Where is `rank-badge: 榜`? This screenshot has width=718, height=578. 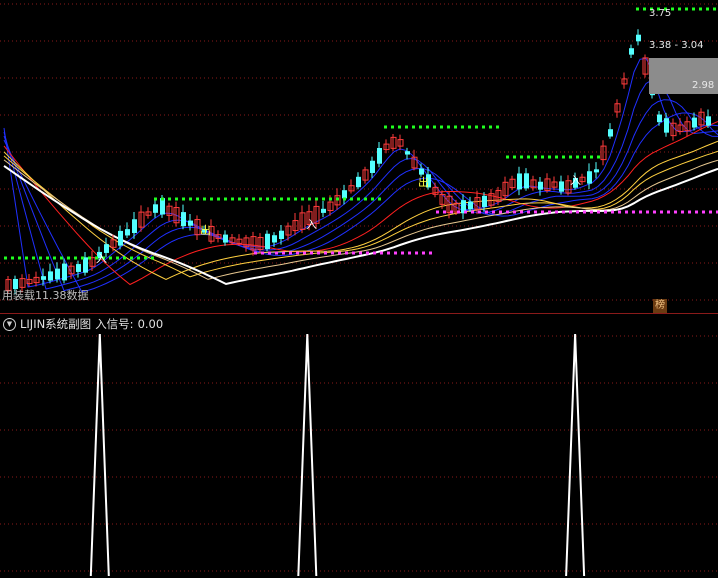
rank-badge: 榜 is located at coordinates (660, 306).